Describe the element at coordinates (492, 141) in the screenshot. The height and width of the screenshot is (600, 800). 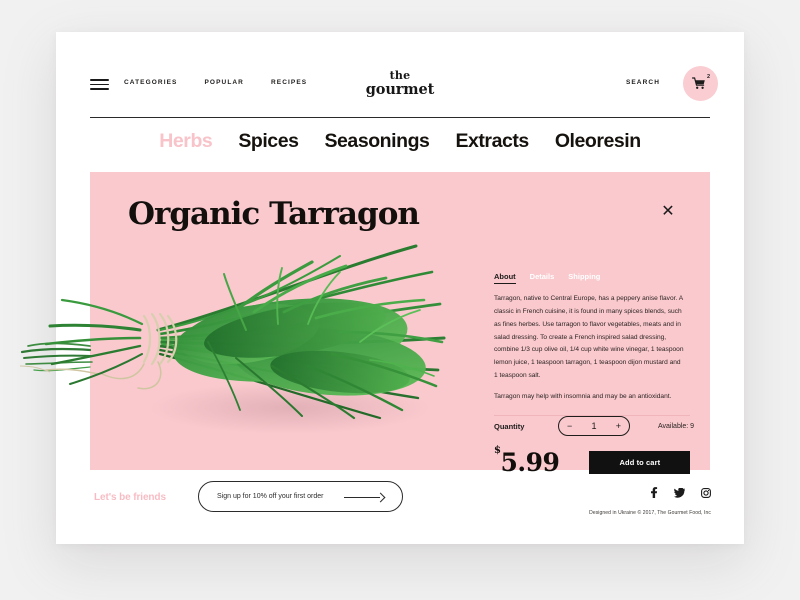
I see `tab-extracts: Extracts` at that location.